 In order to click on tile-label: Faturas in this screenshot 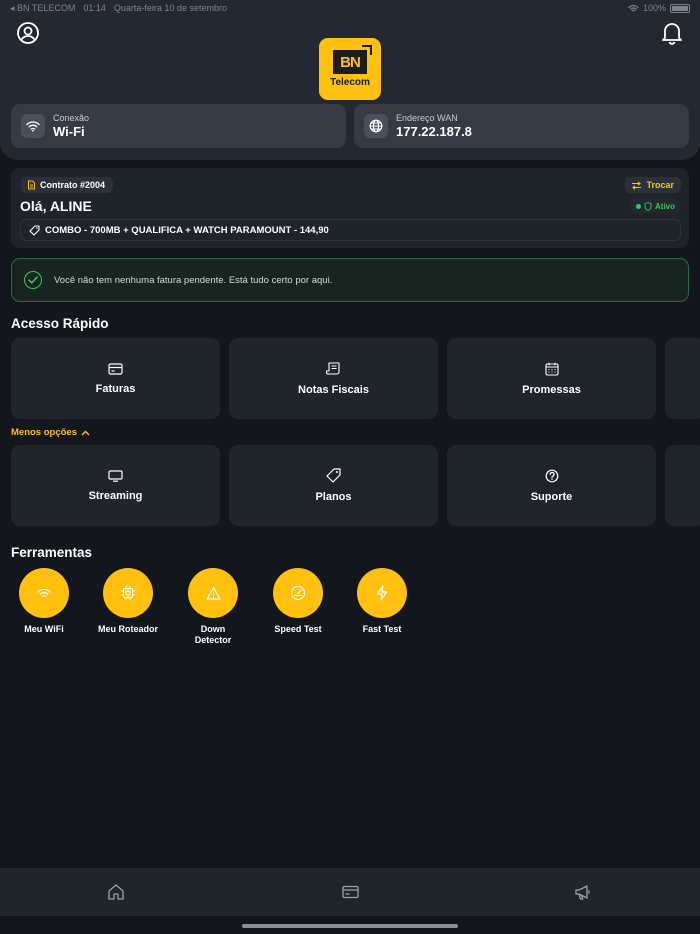, I will do `click(115, 388)`.